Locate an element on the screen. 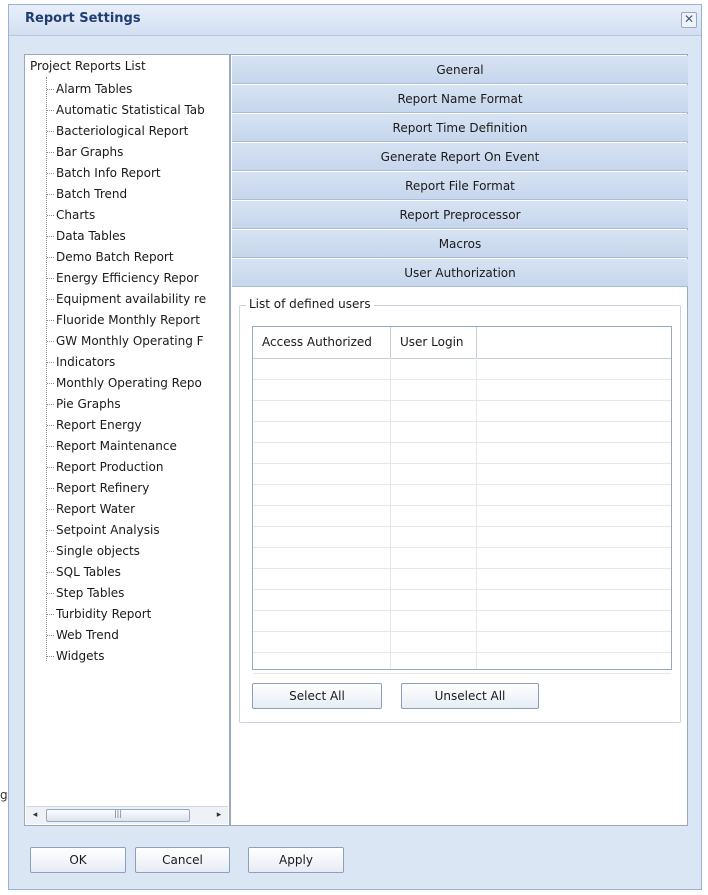 This screenshot has height=895, width=708. tree-item: Indicators is located at coordinates (138, 362).